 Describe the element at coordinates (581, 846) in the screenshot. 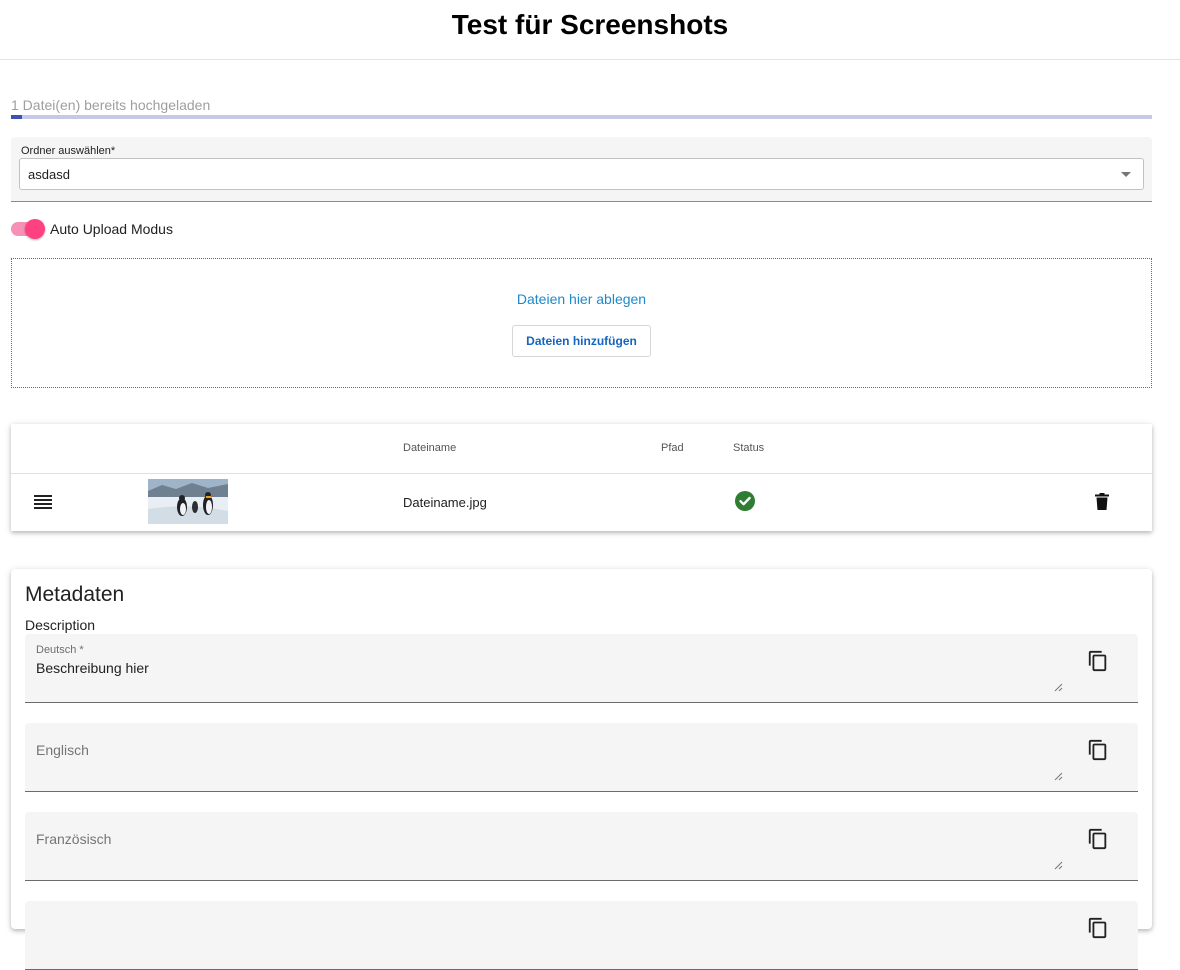

I see `description-field-franzoesisch: Französisch` at that location.